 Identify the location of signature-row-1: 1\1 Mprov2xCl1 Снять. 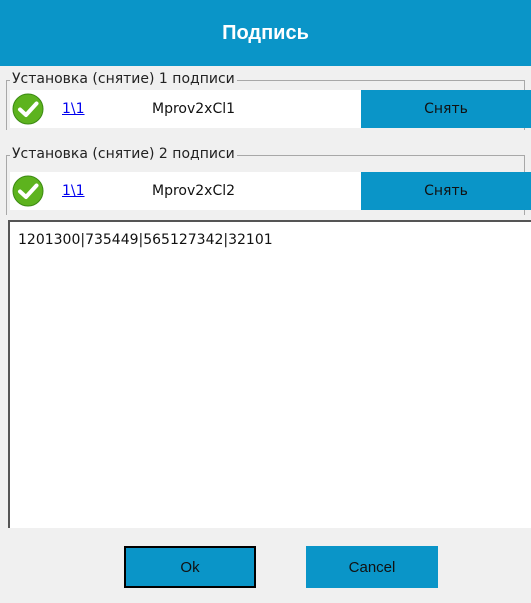
(270, 109).